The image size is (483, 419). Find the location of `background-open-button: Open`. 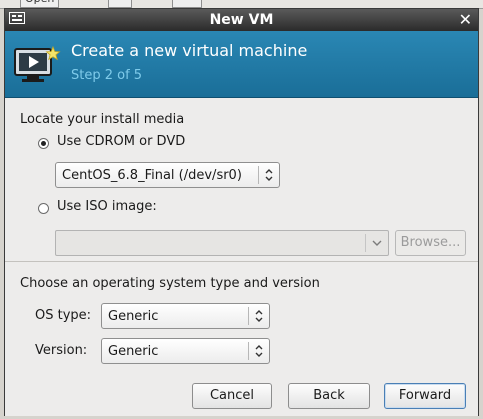

background-open-button: Open is located at coordinates (40, 4).